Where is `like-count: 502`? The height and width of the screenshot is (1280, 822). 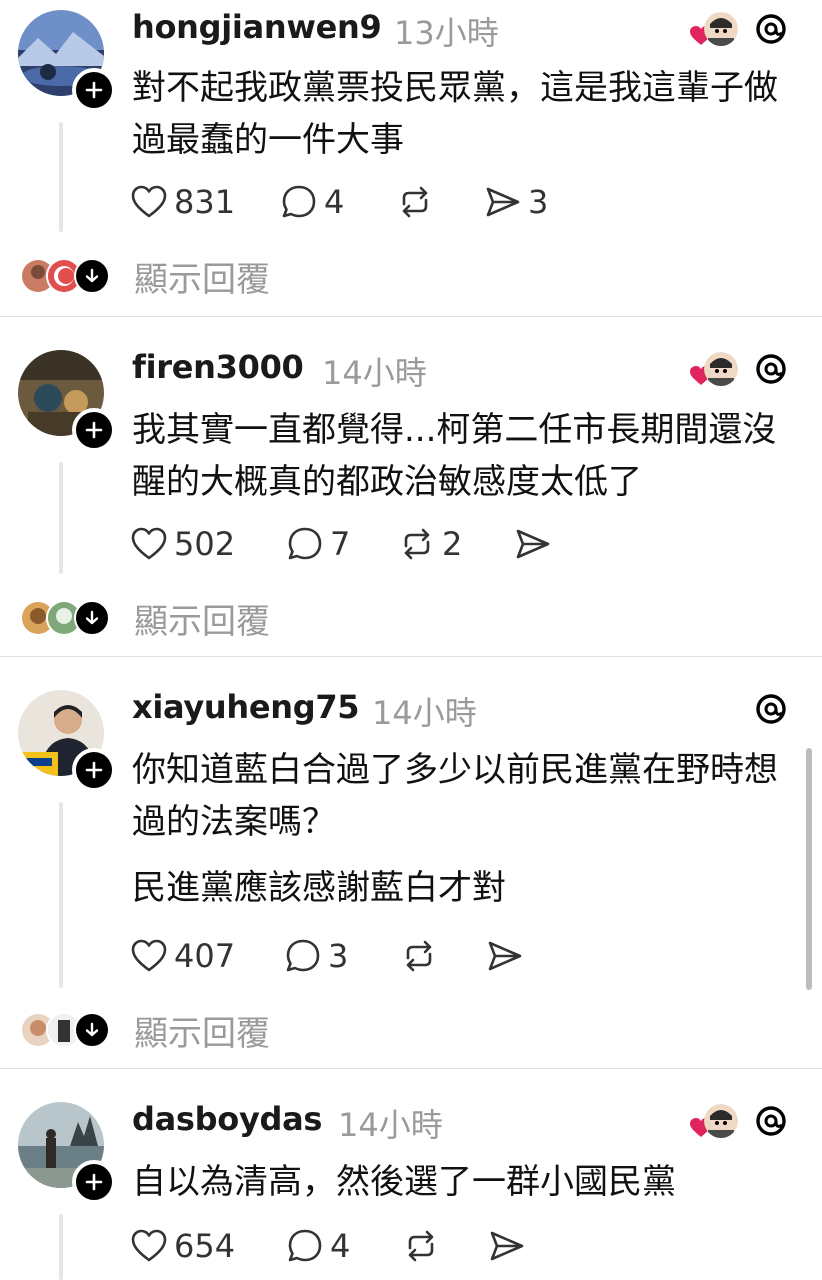
like-count: 502 is located at coordinates (205, 544).